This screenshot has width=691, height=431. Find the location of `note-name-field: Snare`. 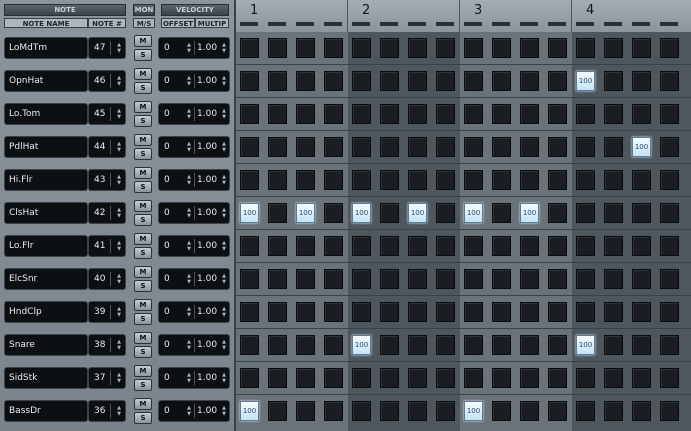

note-name-field: Snare is located at coordinates (46, 345).